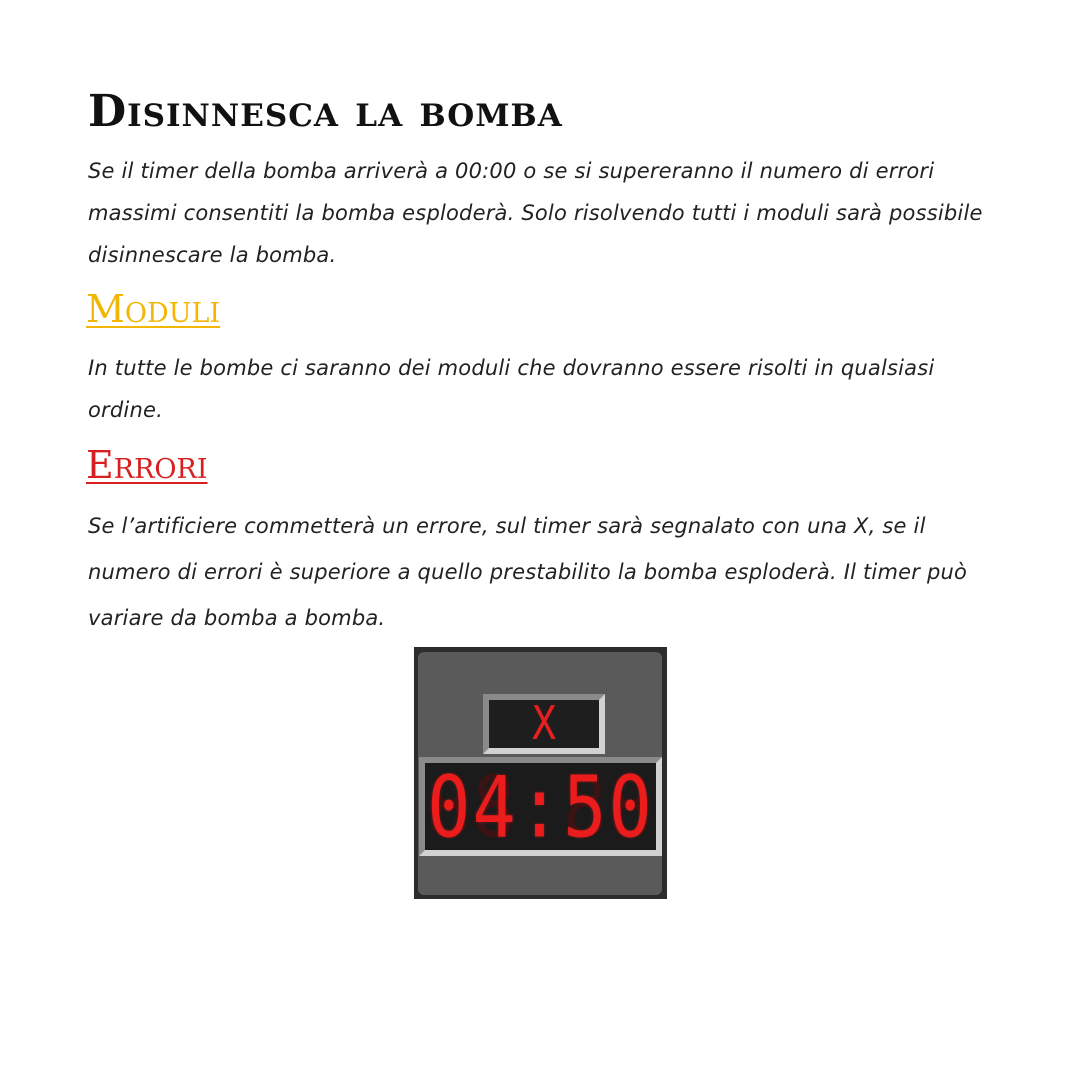  I want to click on bomb-timer-image: X 88:88 04:50, so click(540, 773).